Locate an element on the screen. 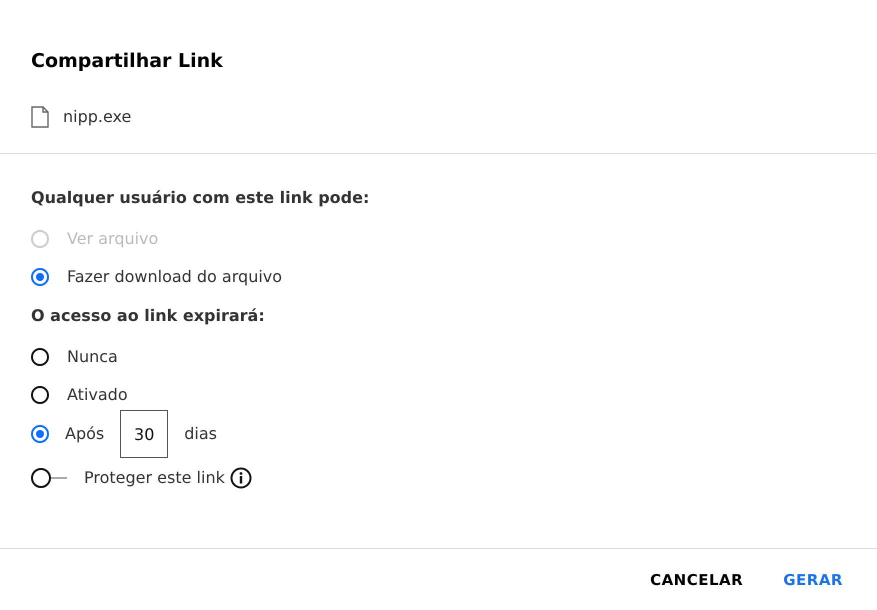 The height and width of the screenshot is (610, 877). toggle-switch is located at coordinates (49, 478).